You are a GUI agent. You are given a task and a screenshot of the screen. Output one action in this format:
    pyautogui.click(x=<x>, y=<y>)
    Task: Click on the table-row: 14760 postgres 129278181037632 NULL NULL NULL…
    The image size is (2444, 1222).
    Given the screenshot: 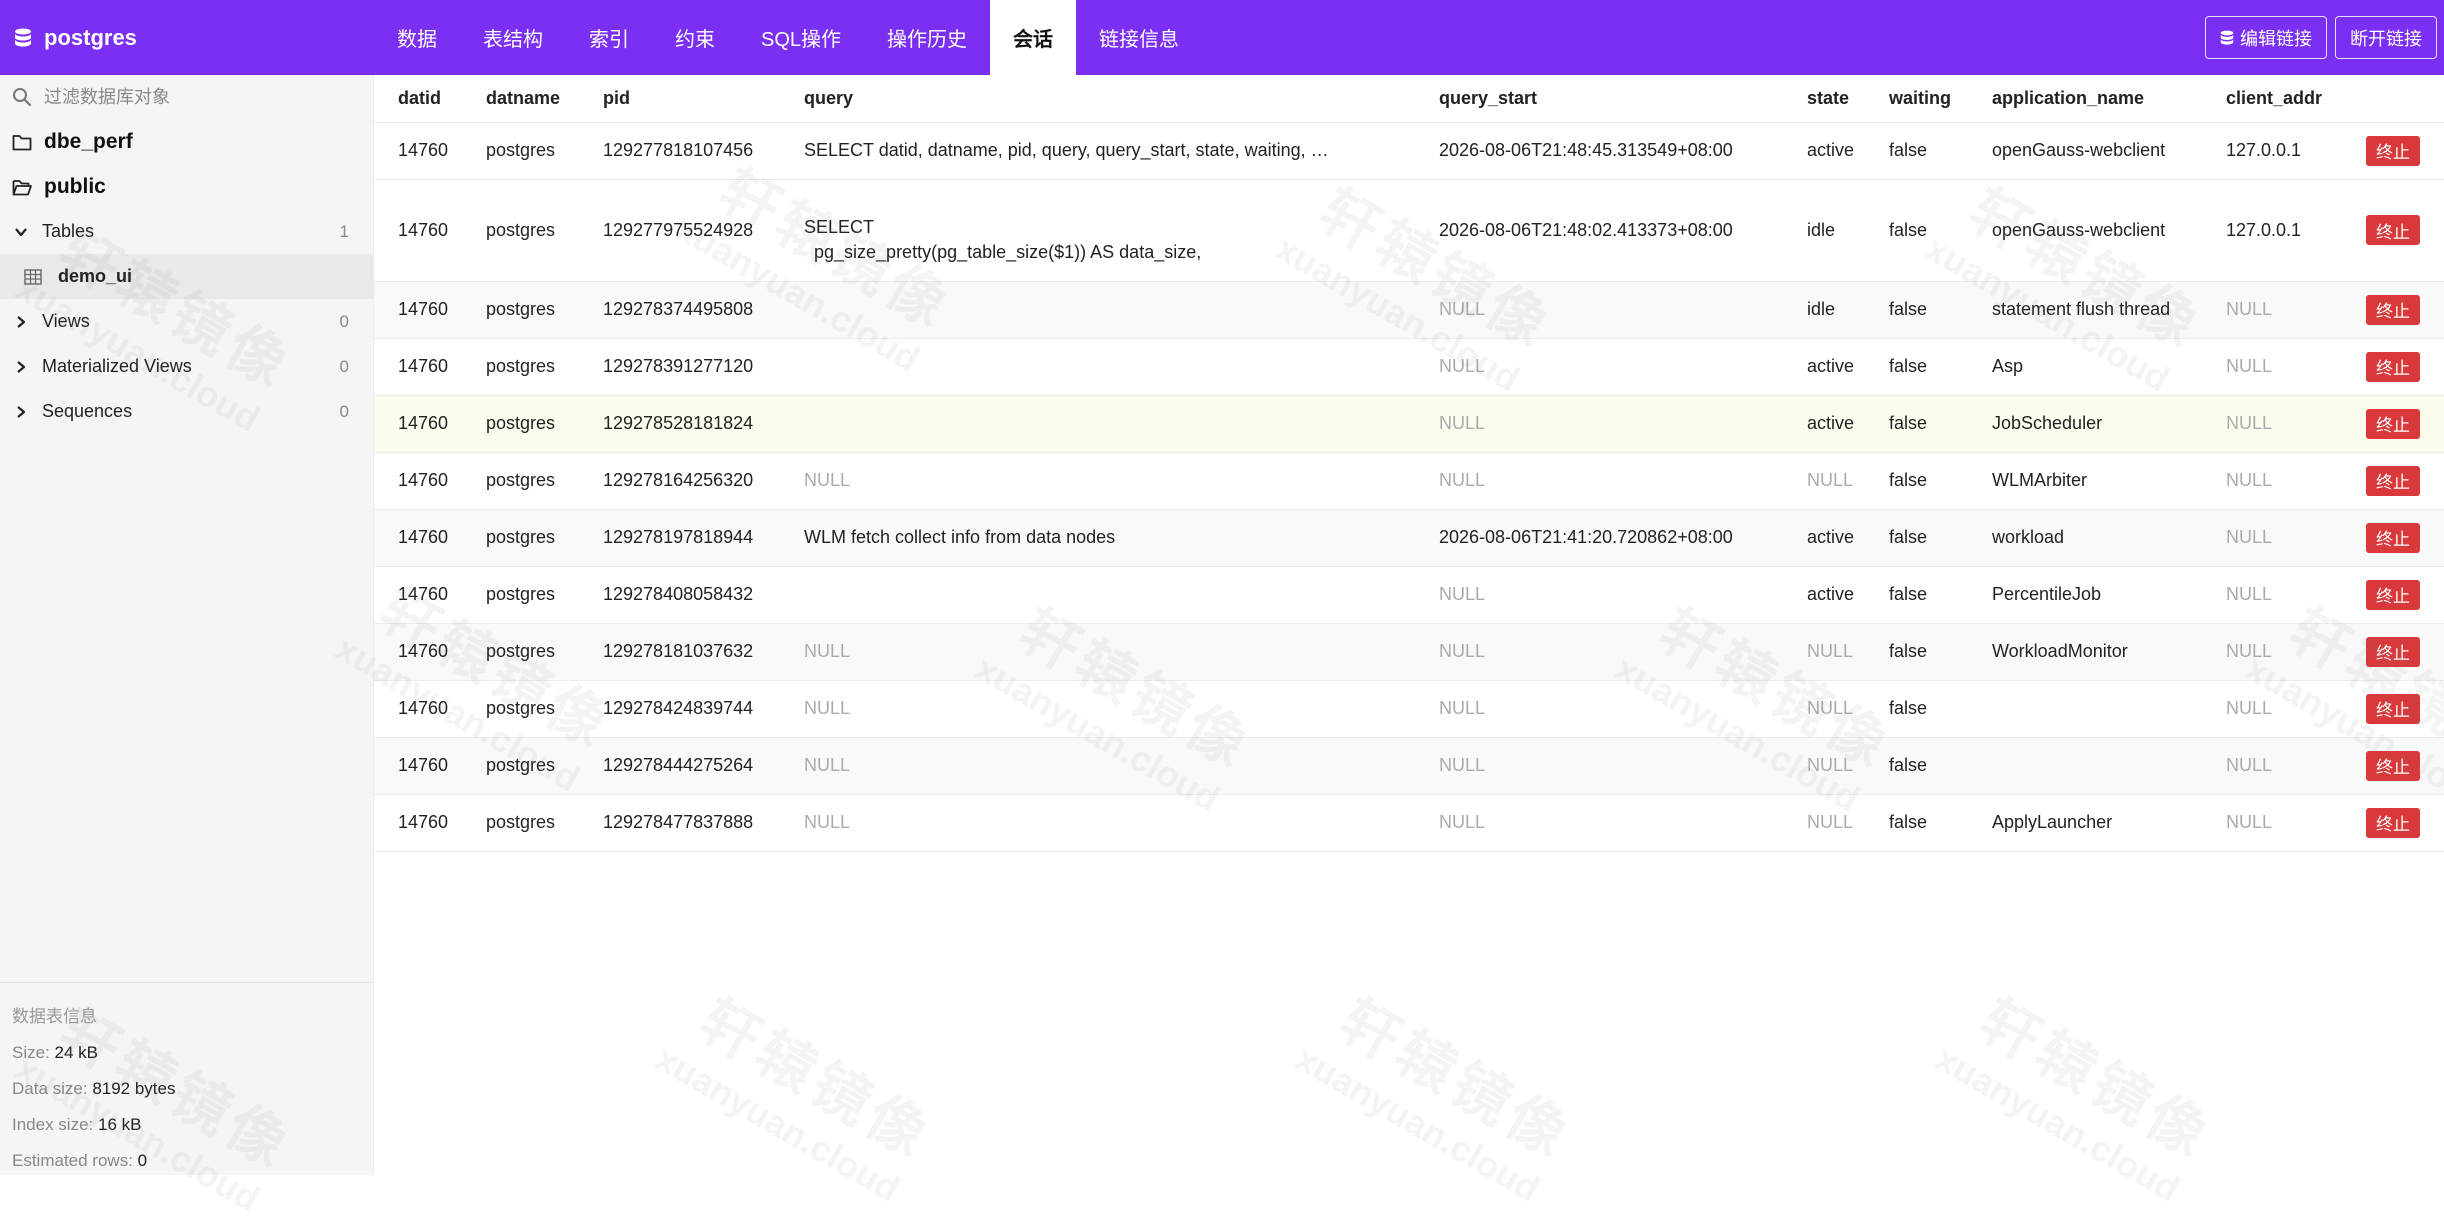 What is the action you would take?
    pyautogui.click(x=1409, y=652)
    